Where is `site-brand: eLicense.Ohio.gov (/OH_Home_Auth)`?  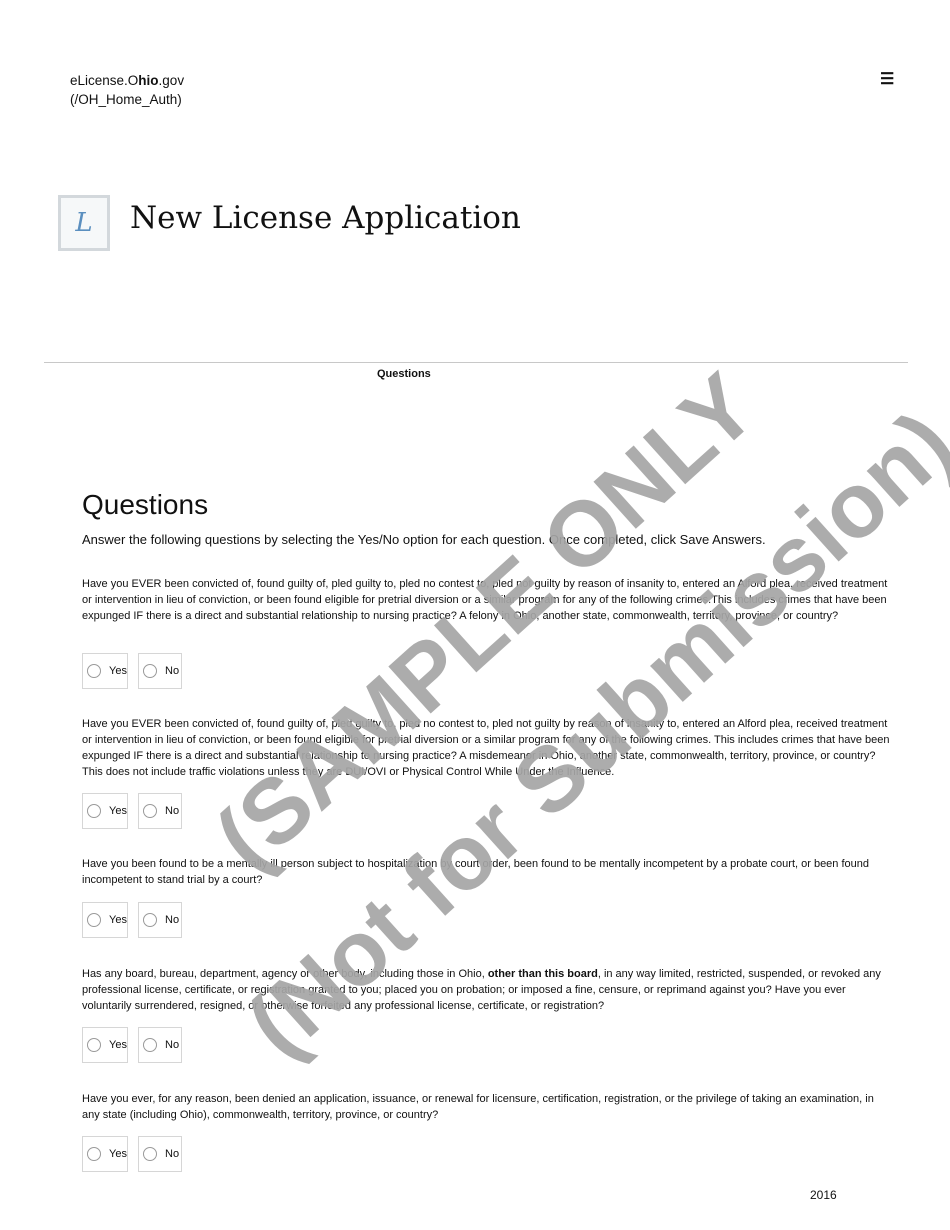
site-brand: eLicense.Ohio.gov (/OH_Home_Auth) is located at coordinates (127, 90).